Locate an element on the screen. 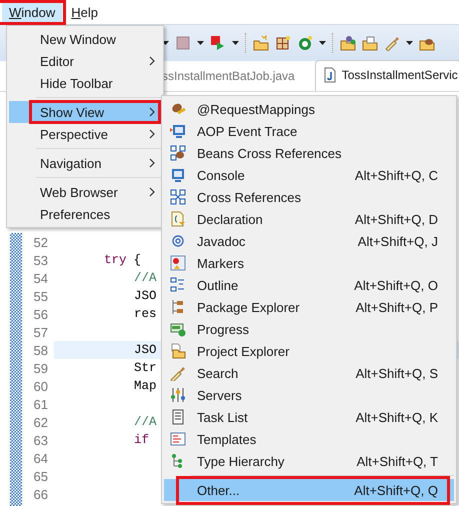 This screenshot has height=506, width=459. menu-item: AOP Event Trace is located at coordinates (309, 131).